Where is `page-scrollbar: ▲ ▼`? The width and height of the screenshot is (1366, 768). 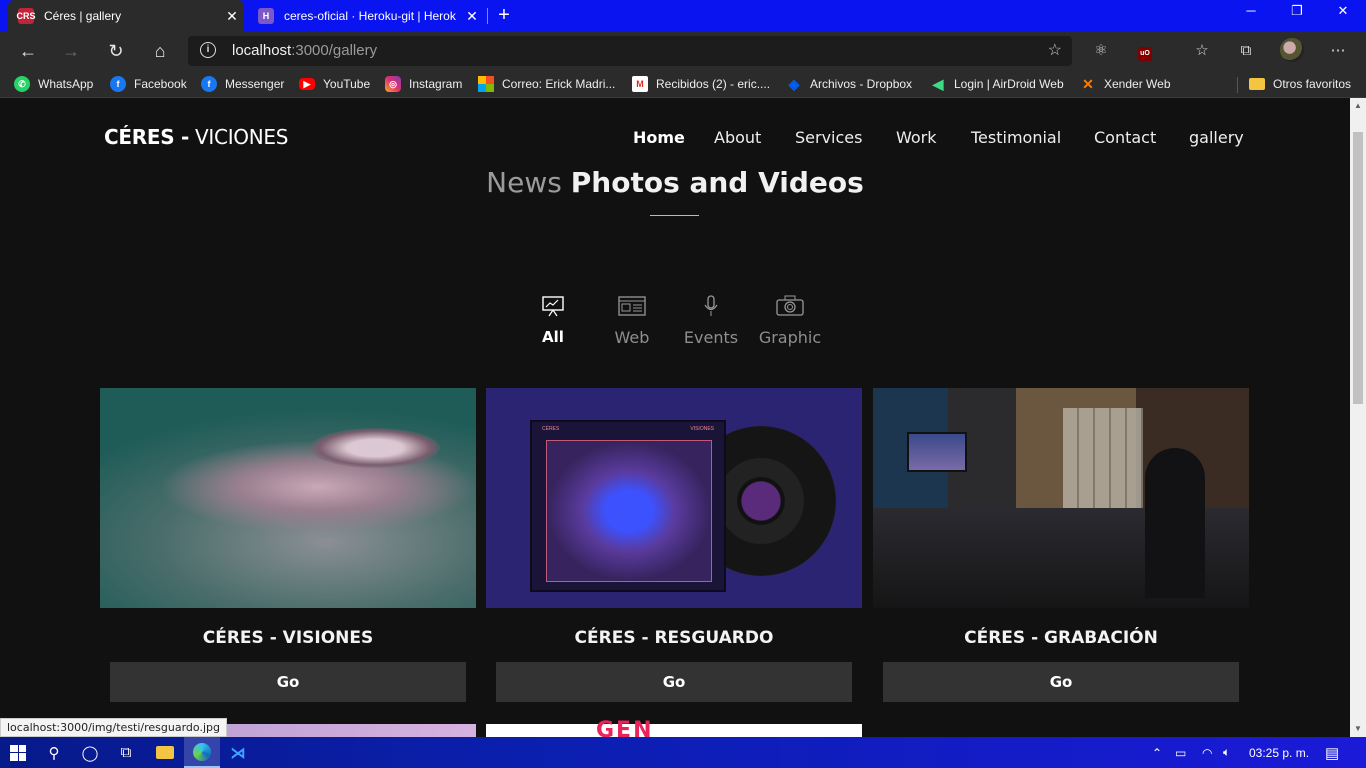
page-scrollbar: ▲ ▼ is located at coordinates (1358, 417).